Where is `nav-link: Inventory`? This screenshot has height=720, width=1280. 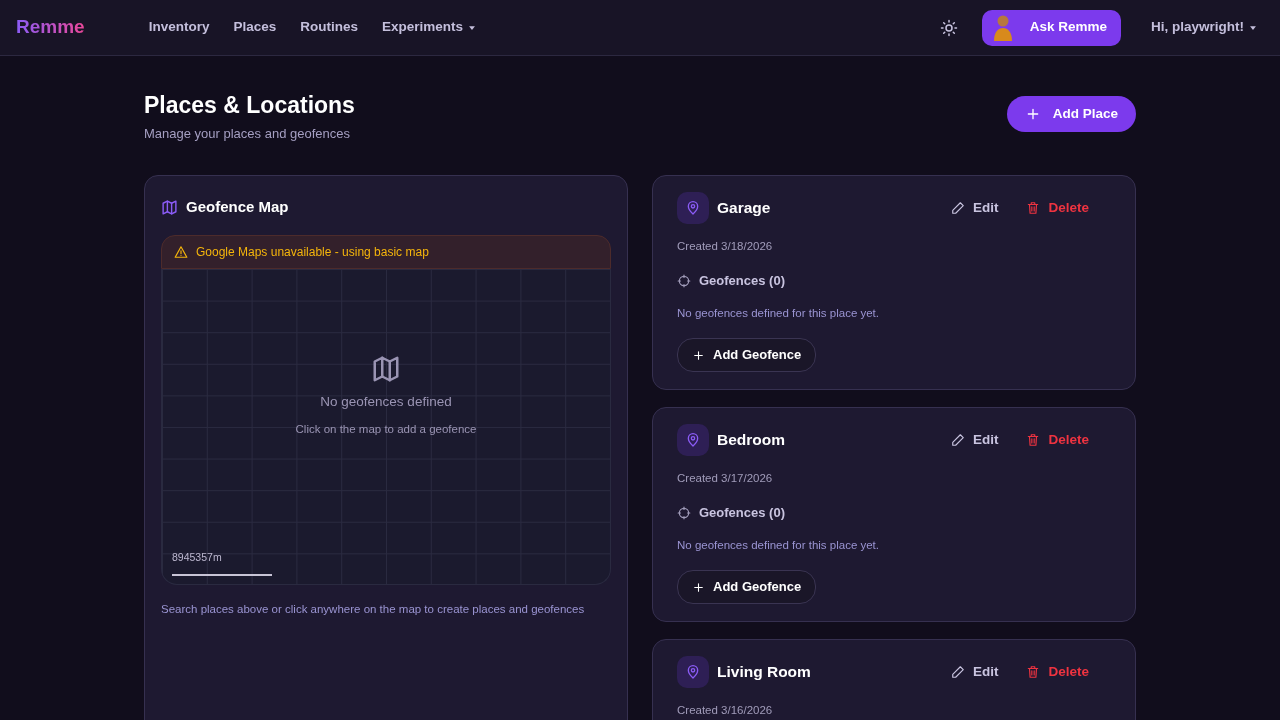
nav-link: Inventory is located at coordinates (179, 27).